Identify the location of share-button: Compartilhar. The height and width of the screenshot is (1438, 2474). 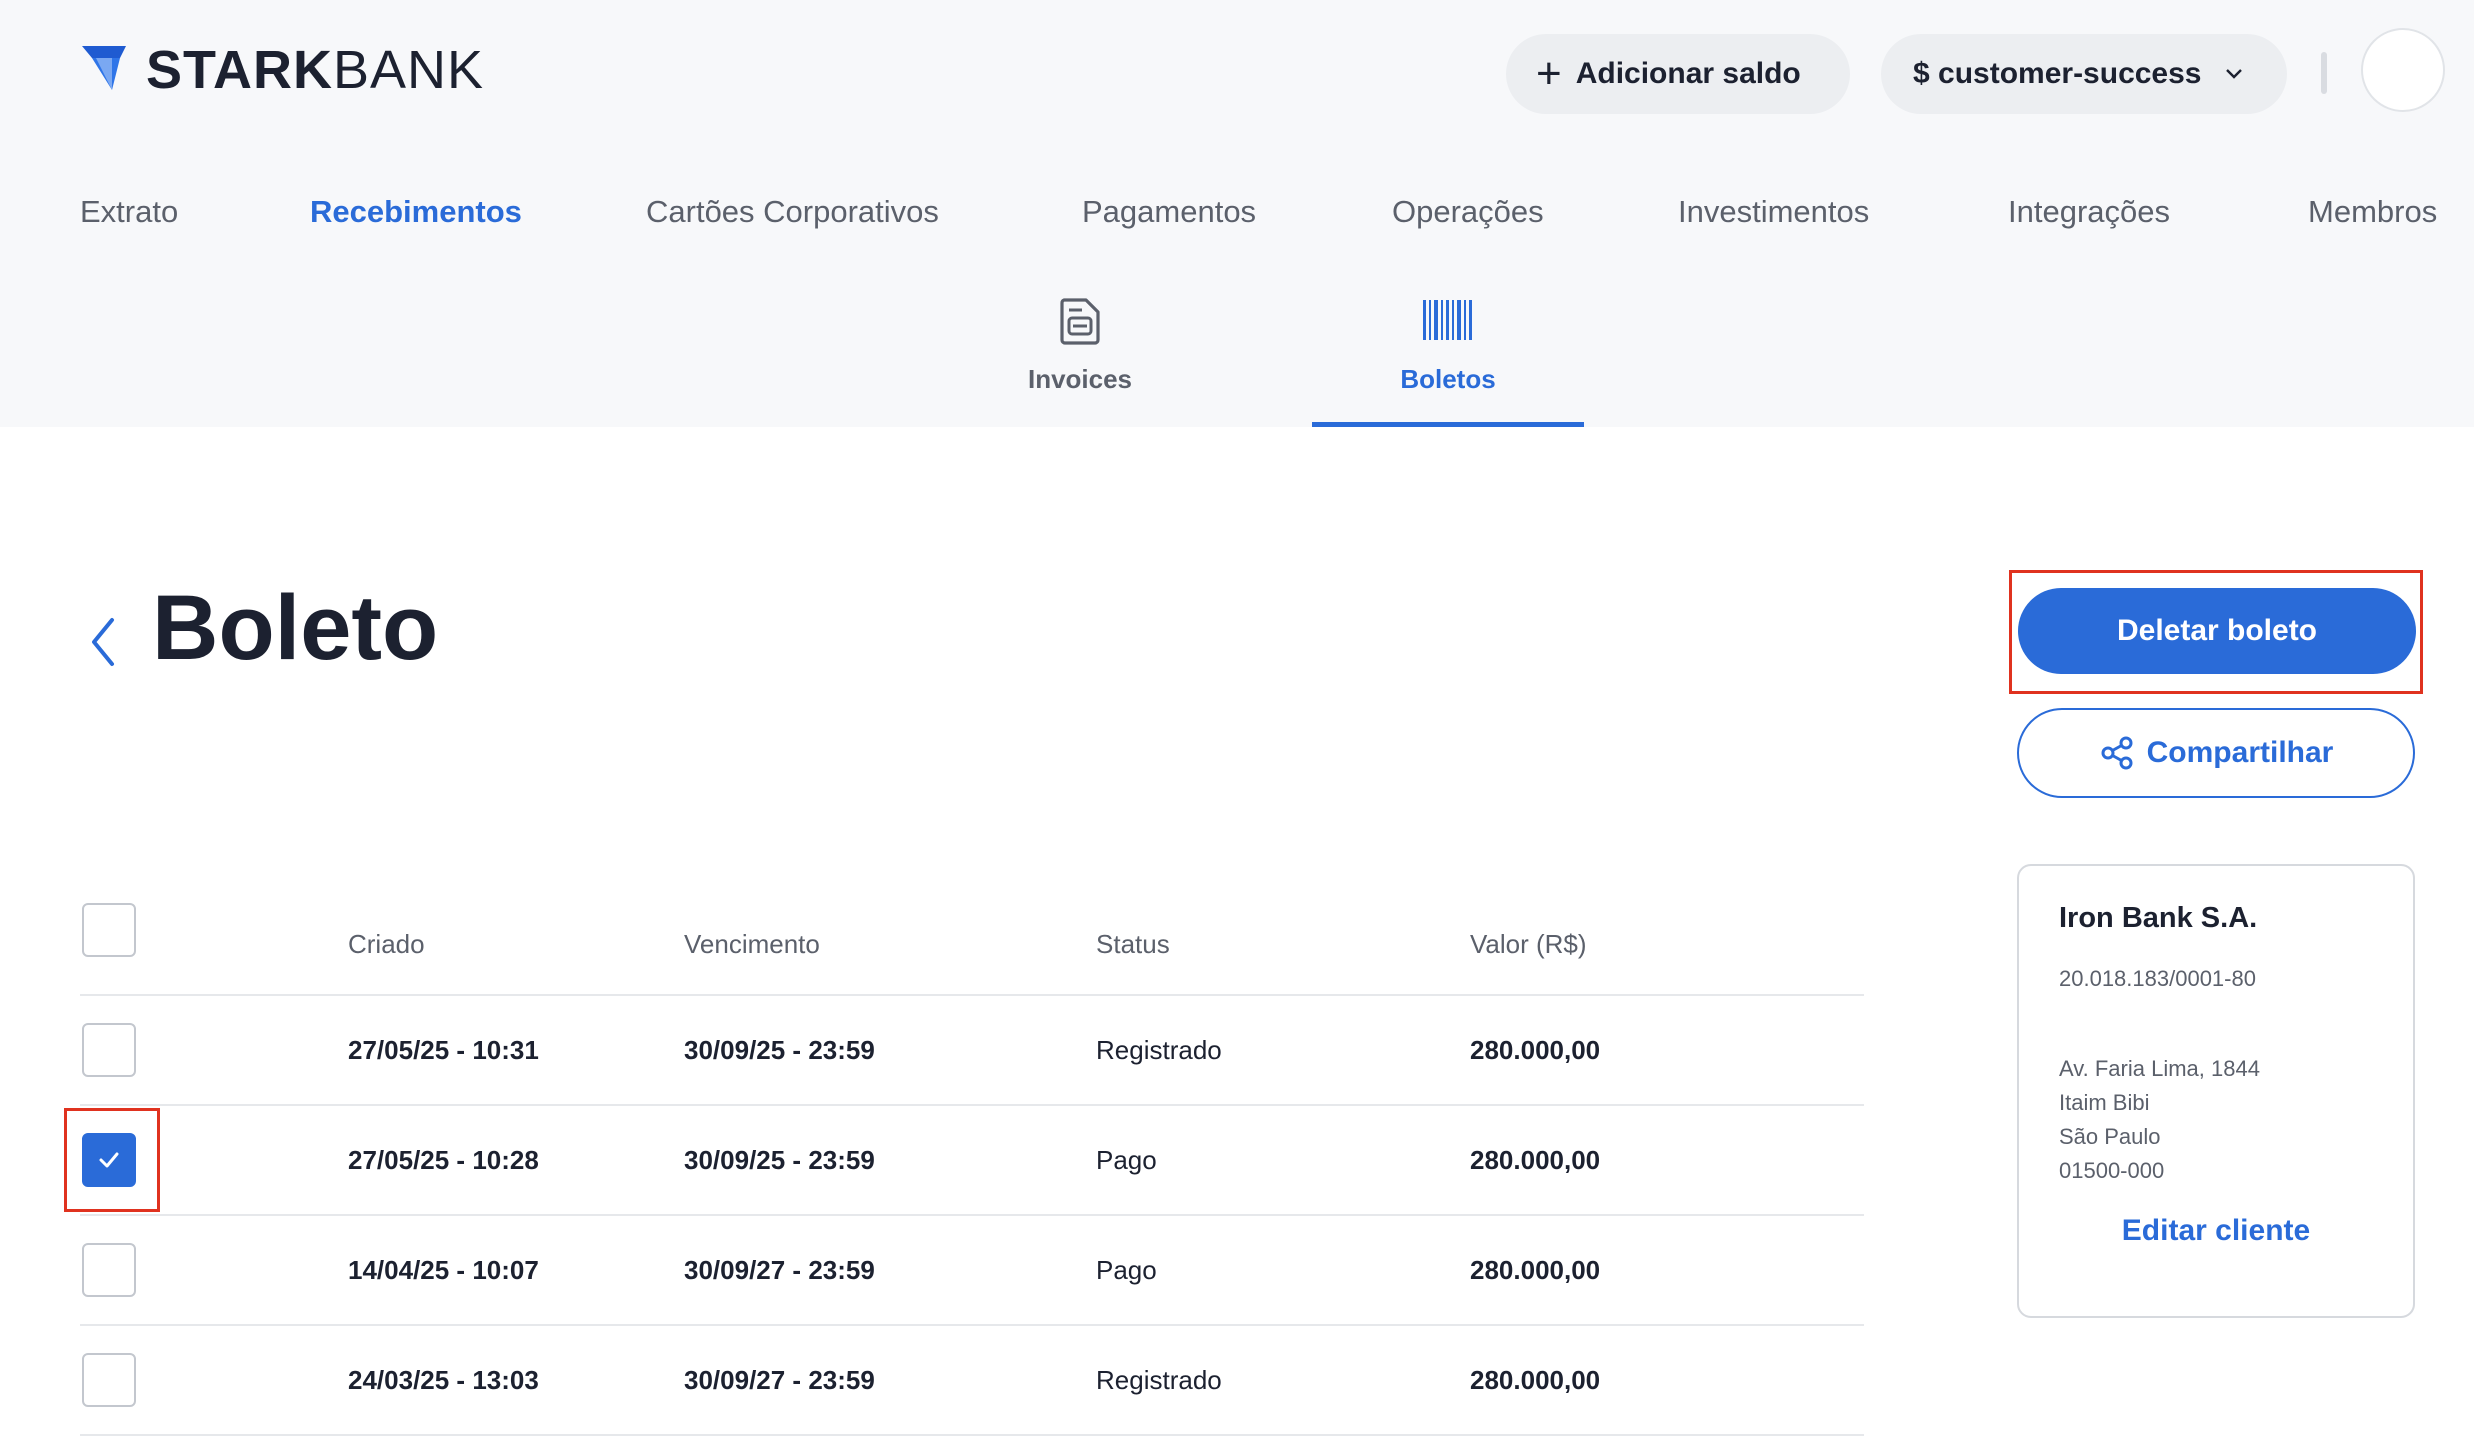
(2216, 753).